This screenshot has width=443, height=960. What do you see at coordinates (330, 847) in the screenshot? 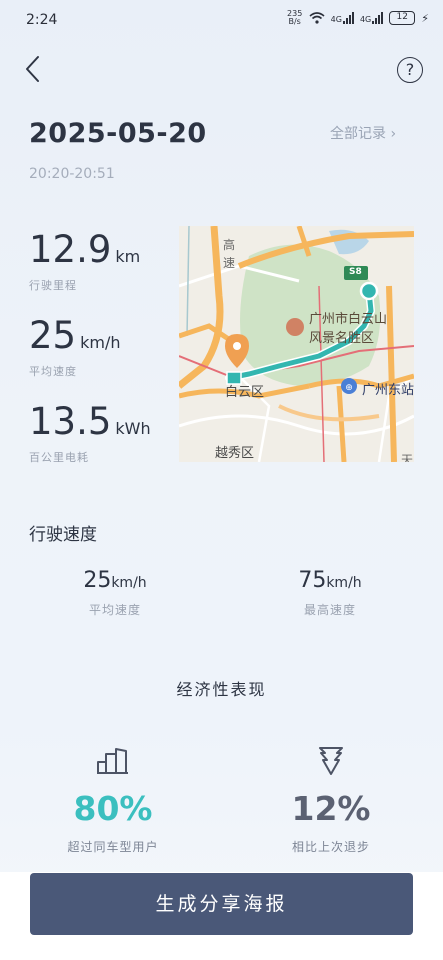
I see `economy-right-label: 相比上次退步` at bounding box center [330, 847].